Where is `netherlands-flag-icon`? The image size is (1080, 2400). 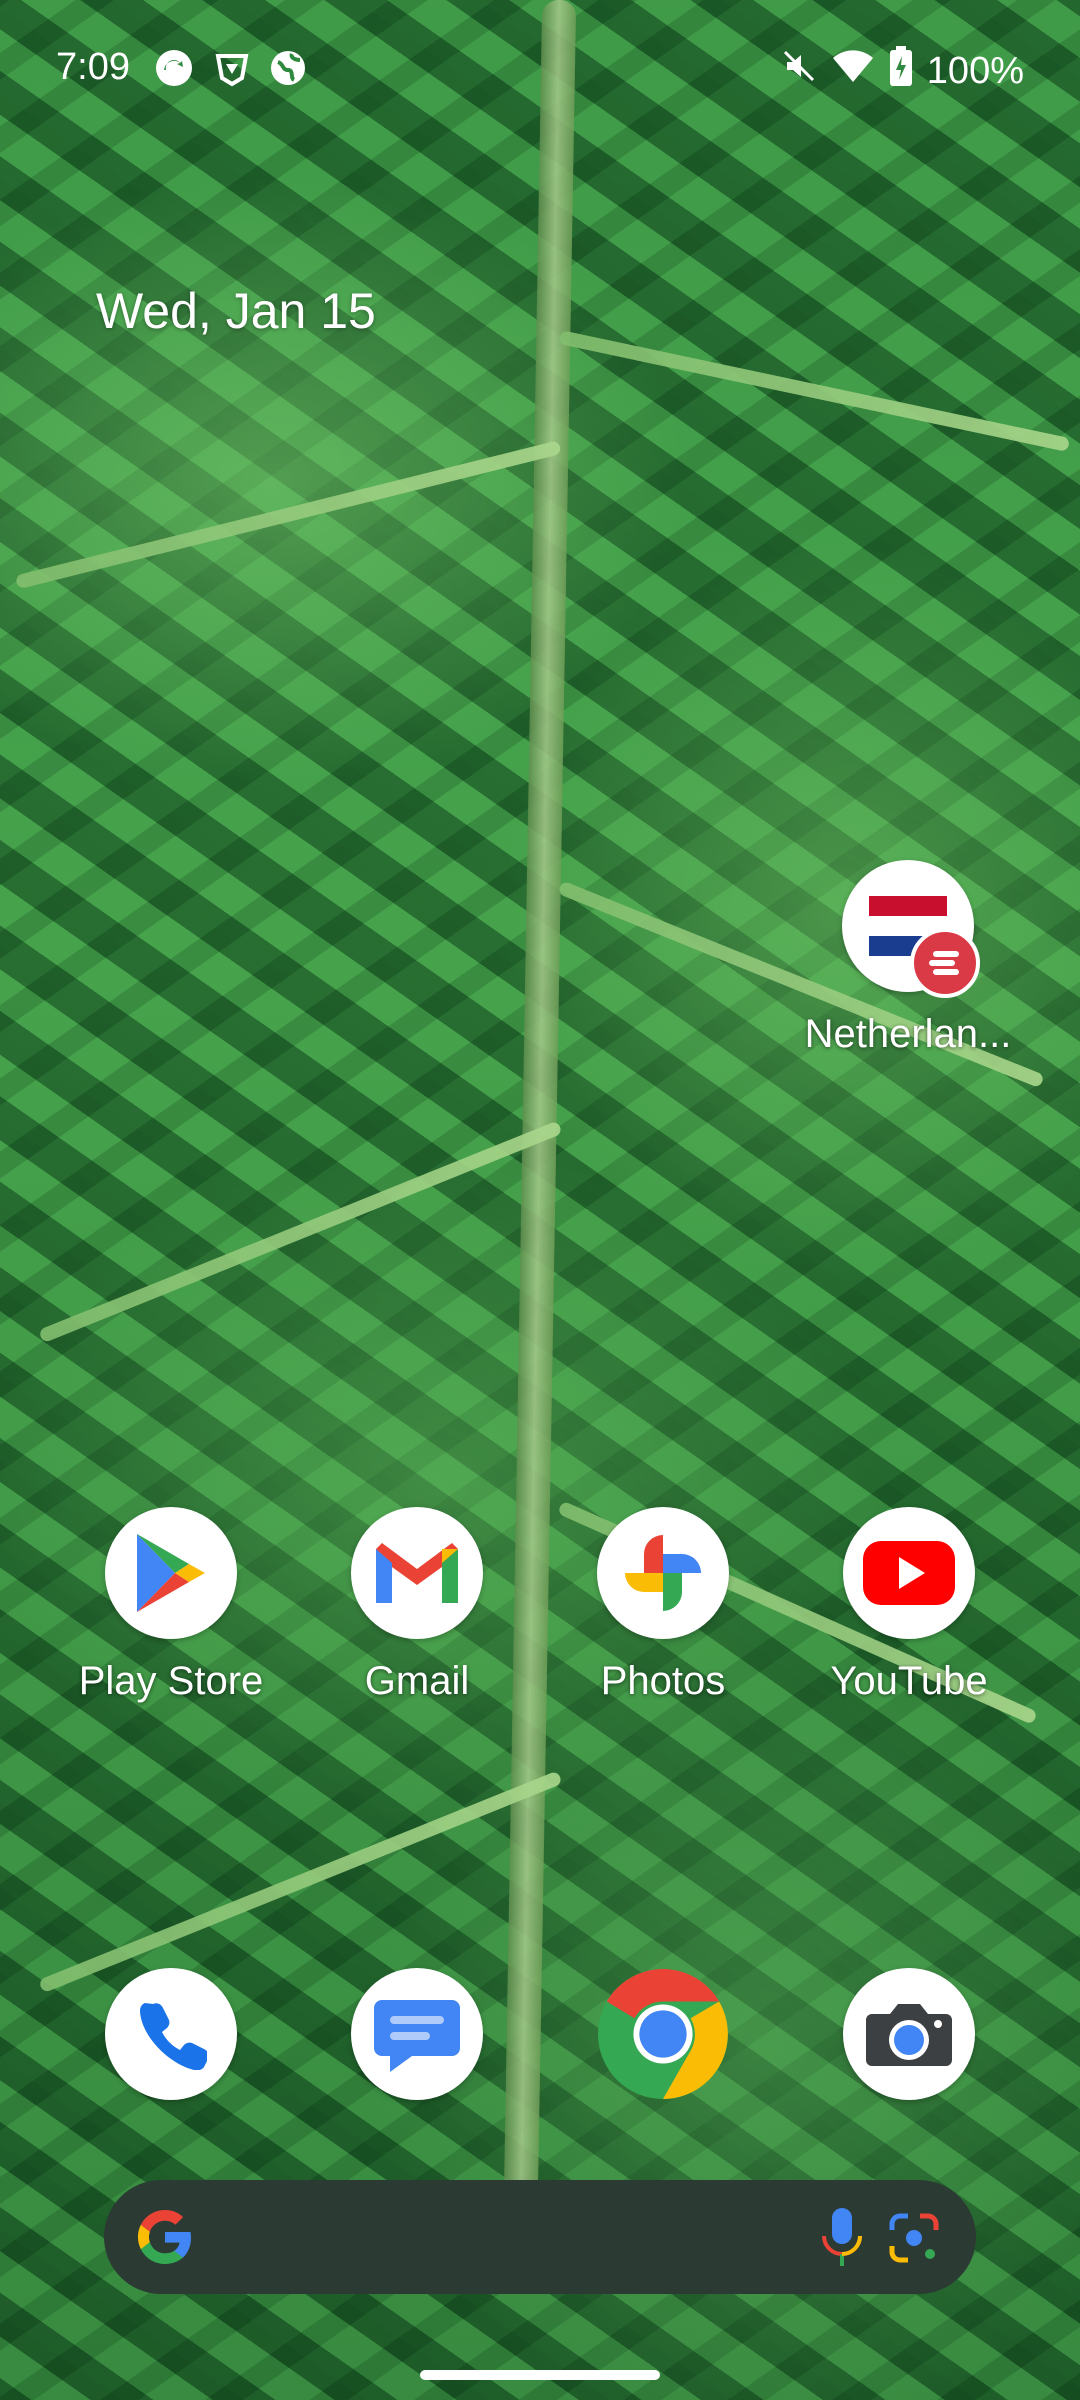
netherlands-flag-icon is located at coordinates (911, 929).